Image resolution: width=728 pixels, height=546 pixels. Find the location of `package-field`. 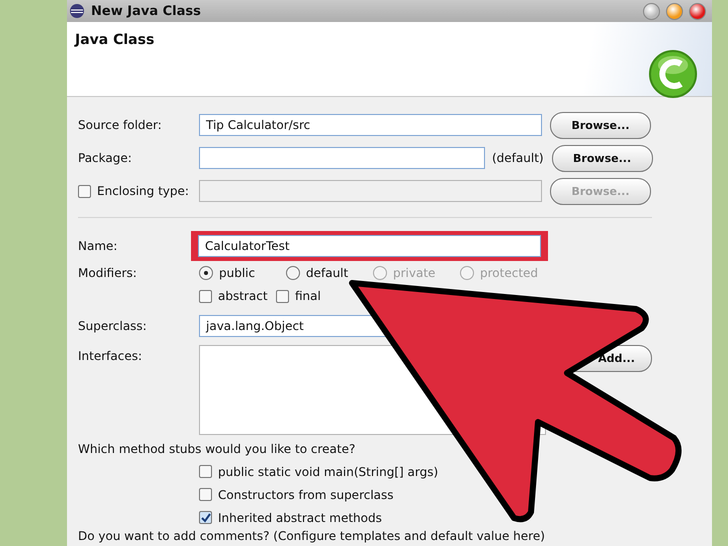

package-field is located at coordinates (342, 158).